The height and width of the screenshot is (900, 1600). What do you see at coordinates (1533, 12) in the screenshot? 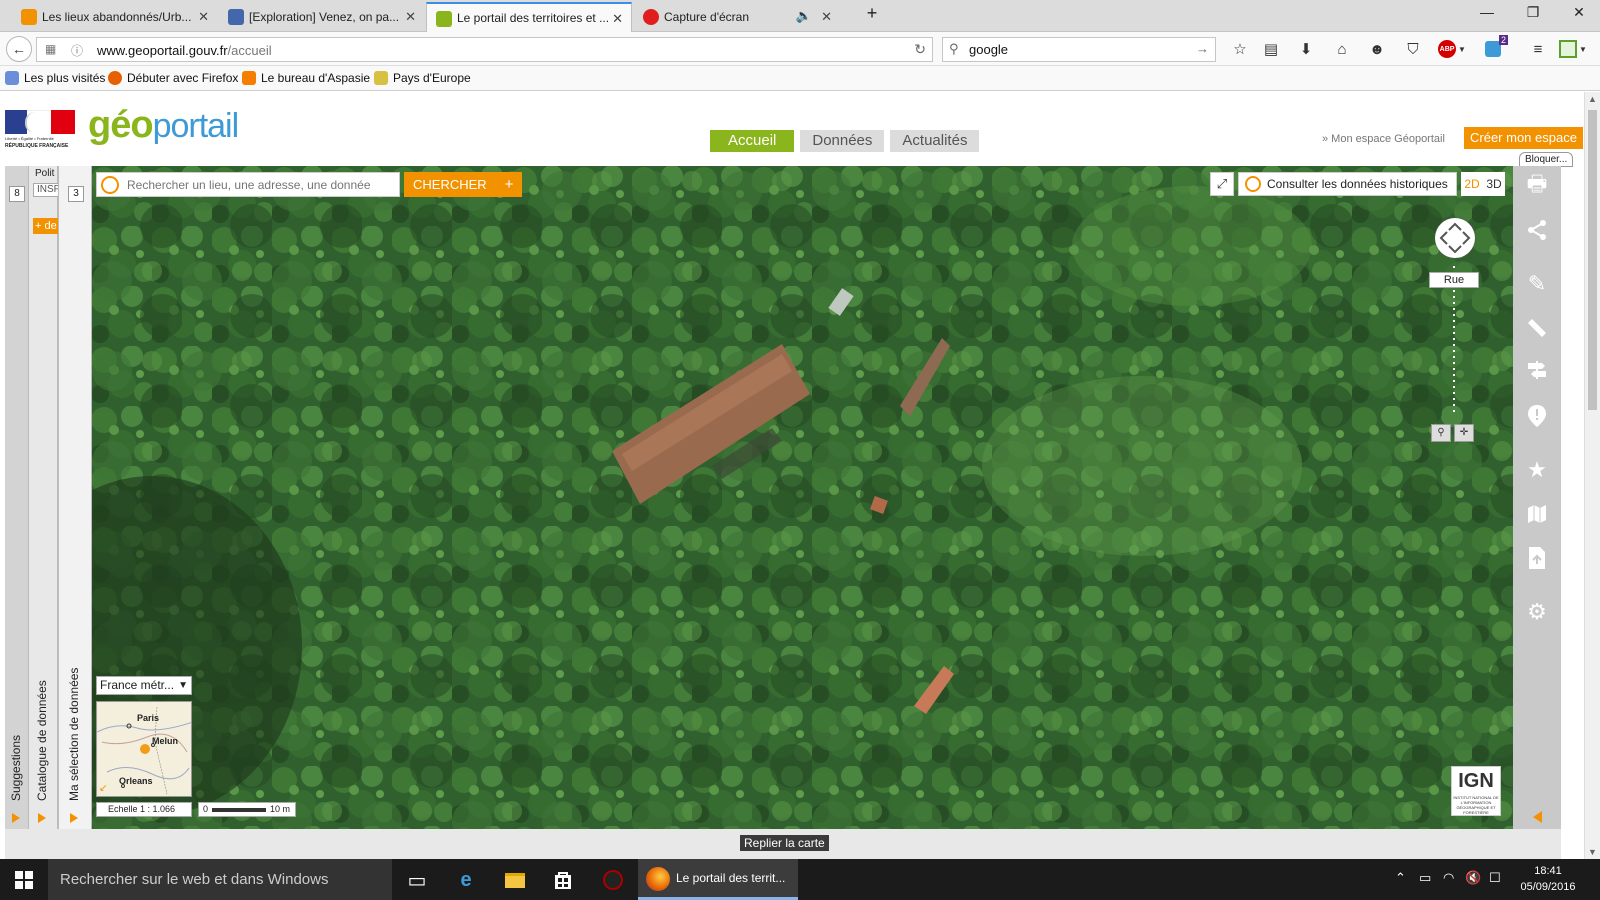
I see `restore-icon: ❐` at bounding box center [1533, 12].